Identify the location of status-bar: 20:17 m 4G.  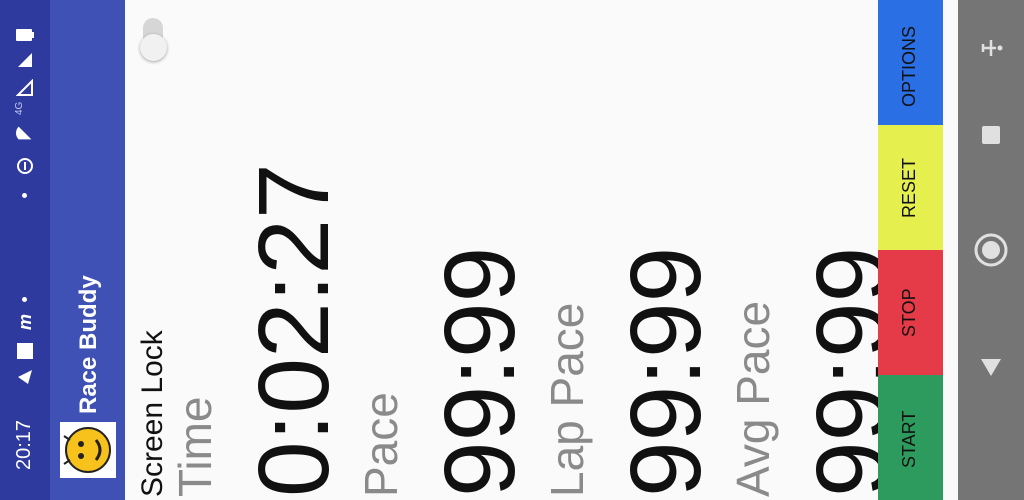
(25, 250).